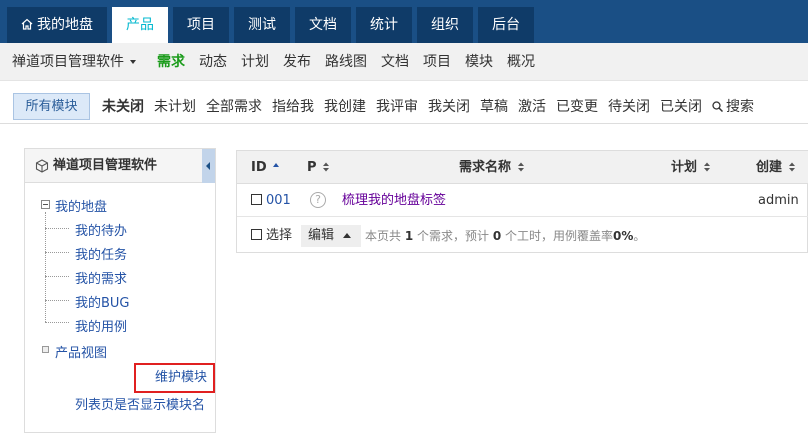 The width and height of the screenshot is (808, 443). I want to click on tree-node-bug: 我的BUG, so click(102, 301).